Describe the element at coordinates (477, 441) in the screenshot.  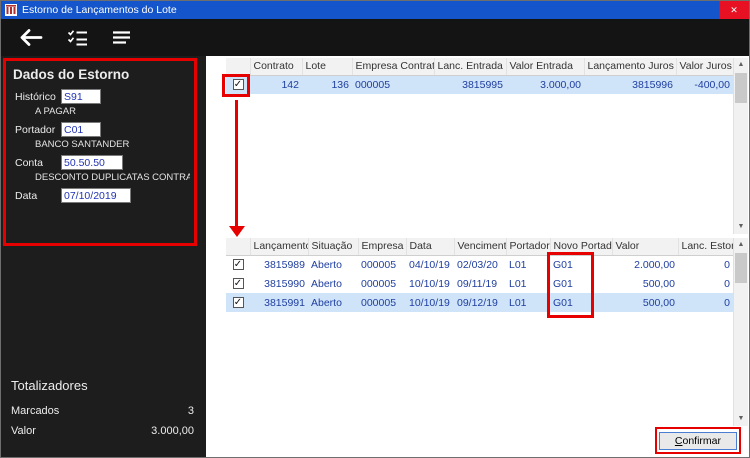
I see `footer-bar: Confirmar` at that location.